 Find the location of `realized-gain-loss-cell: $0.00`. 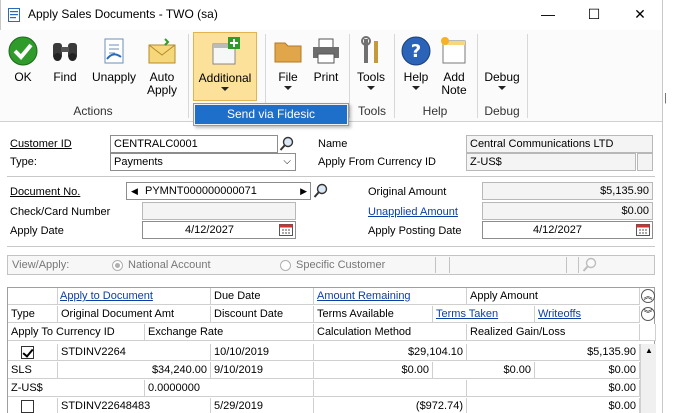

realized-gain-loss-cell: $0.00 is located at coordinates (553, 388).